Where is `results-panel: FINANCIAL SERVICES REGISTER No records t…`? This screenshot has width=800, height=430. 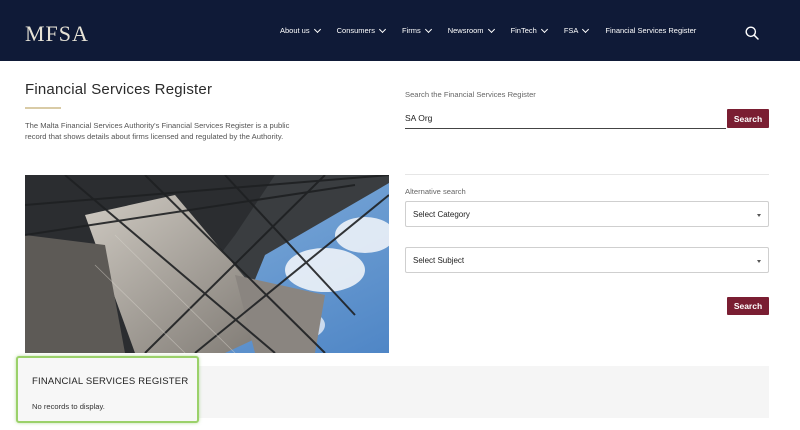
results-panel: FINANCIAL SERVICES REGISTER No records t… is located at coordinates (107, 389).